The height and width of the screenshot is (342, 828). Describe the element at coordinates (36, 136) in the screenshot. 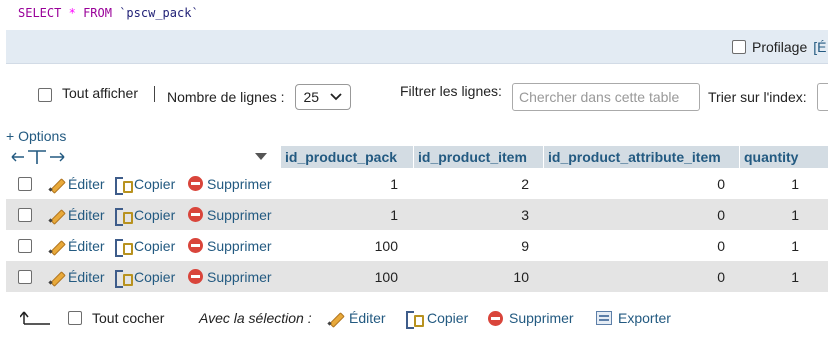

I see `options-toggle-link: + Options` at that location.